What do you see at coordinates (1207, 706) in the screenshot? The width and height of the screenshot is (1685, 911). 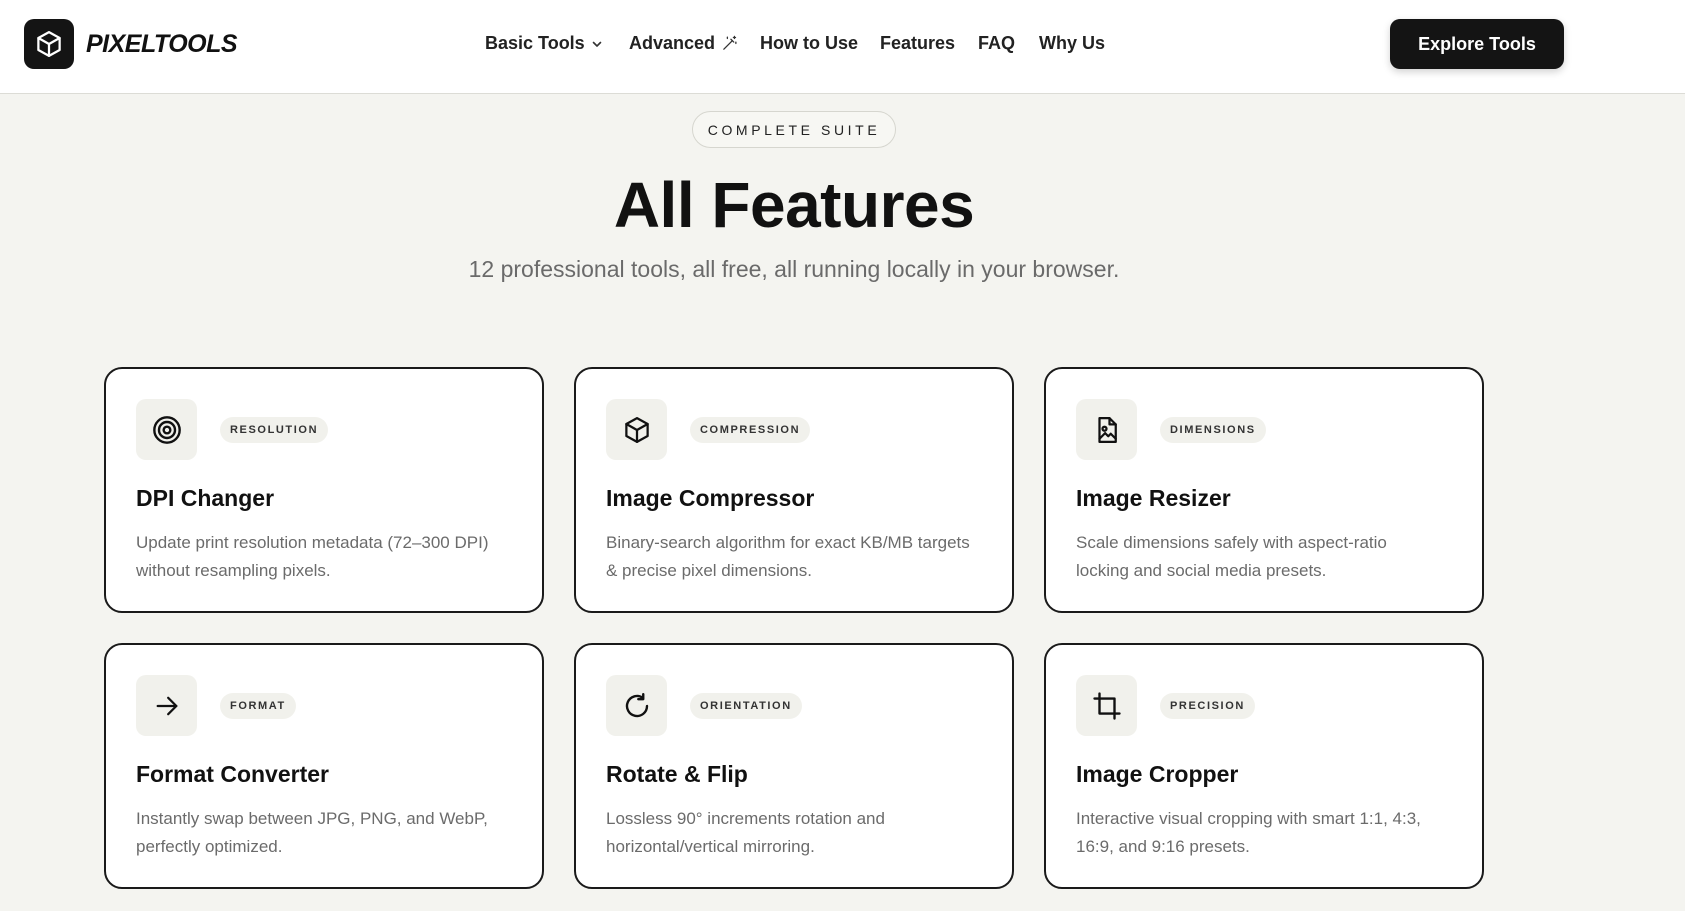 I see `feature-tag: PRECISION` at bounding box center [1207, 706].